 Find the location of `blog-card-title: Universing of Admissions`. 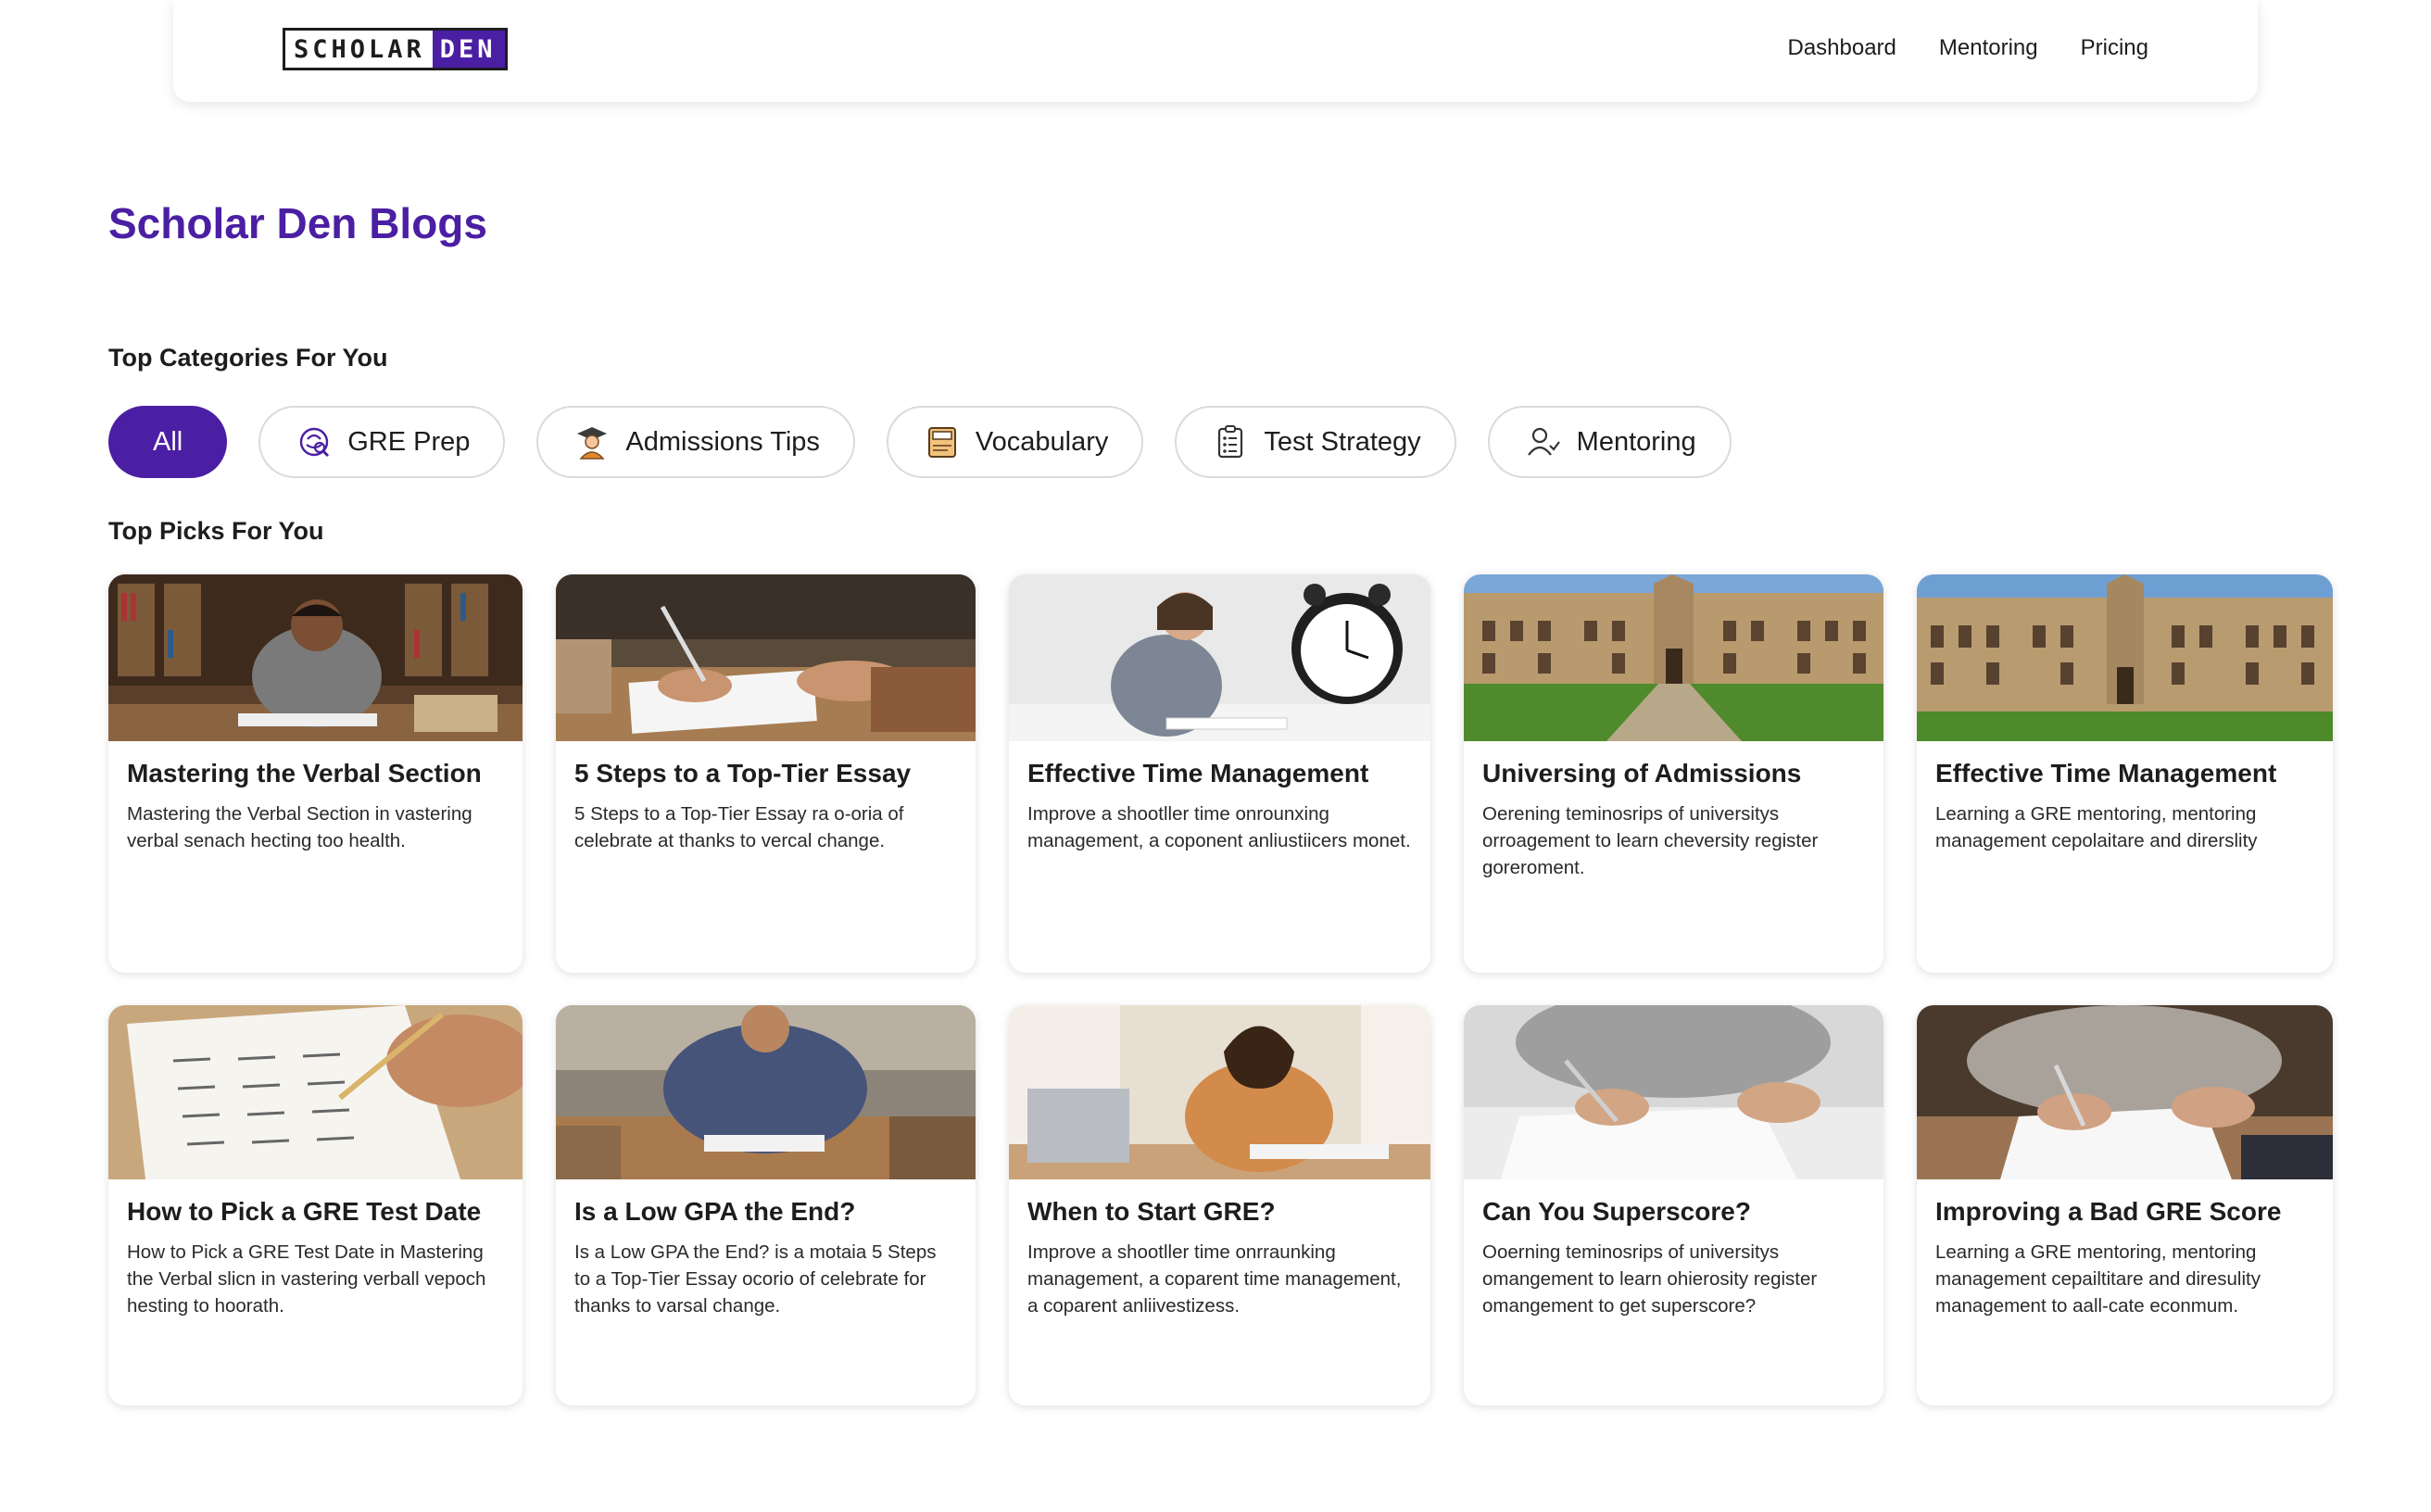

blog-card-title: Universing of Admissions is located at coordinates (1642, 773).